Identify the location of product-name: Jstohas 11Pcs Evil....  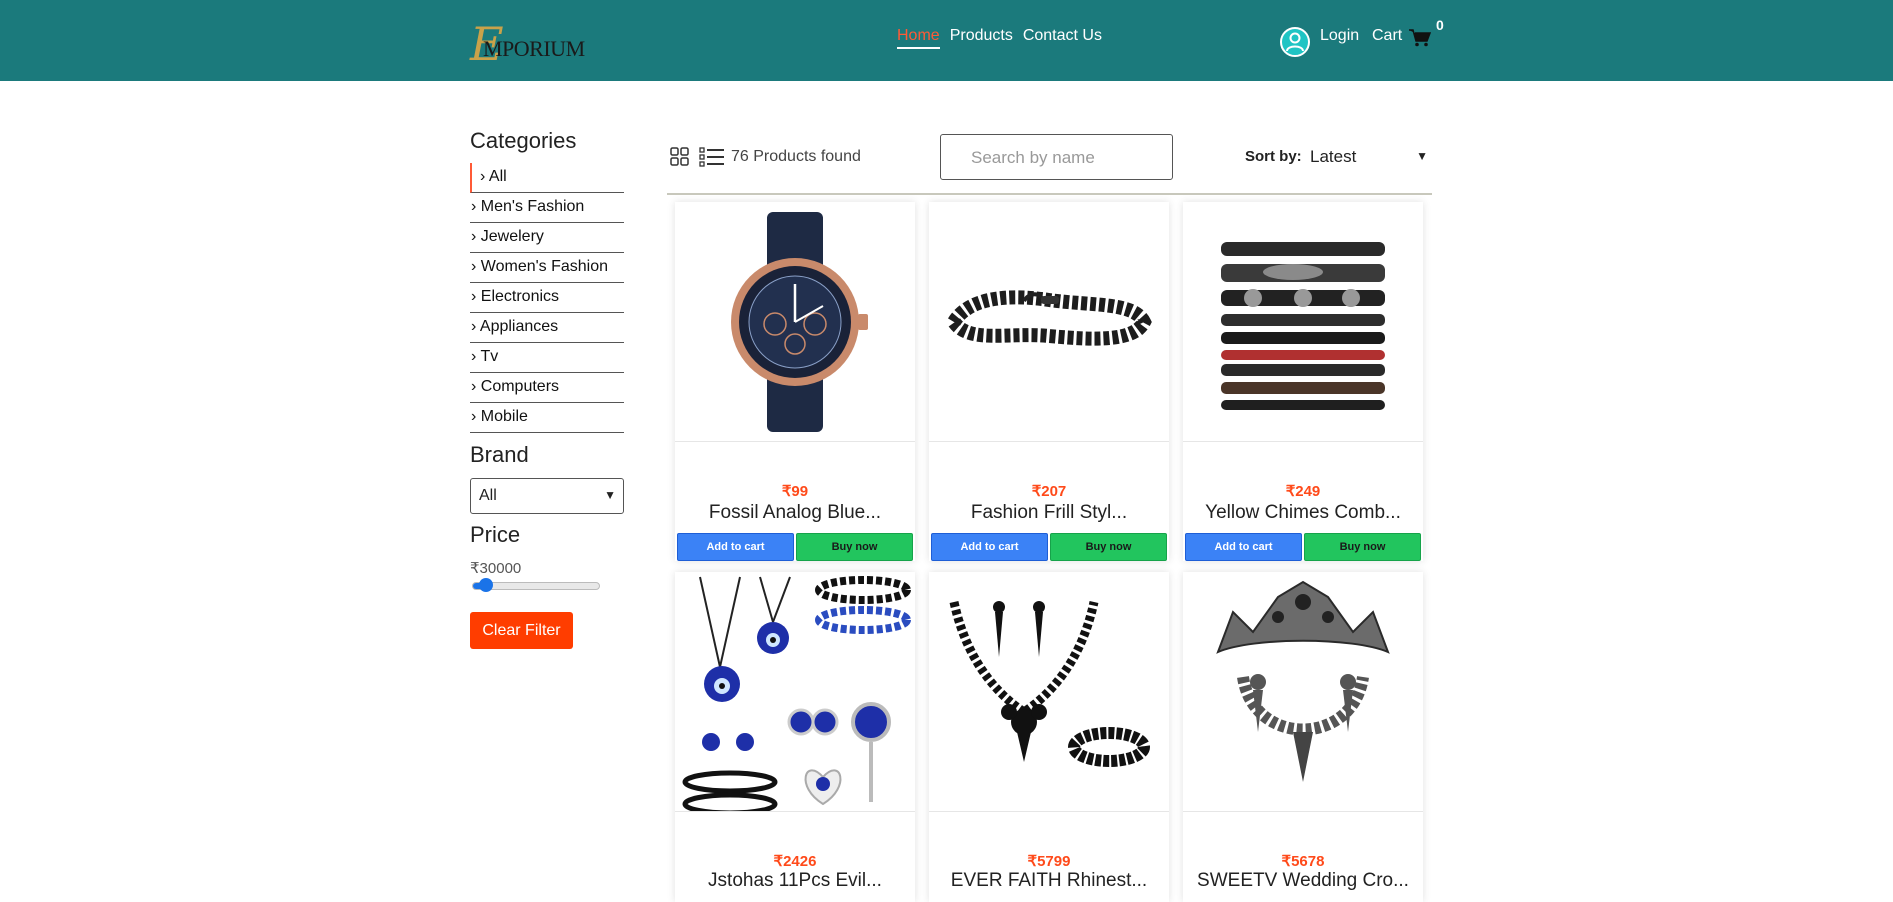
(795, 881).